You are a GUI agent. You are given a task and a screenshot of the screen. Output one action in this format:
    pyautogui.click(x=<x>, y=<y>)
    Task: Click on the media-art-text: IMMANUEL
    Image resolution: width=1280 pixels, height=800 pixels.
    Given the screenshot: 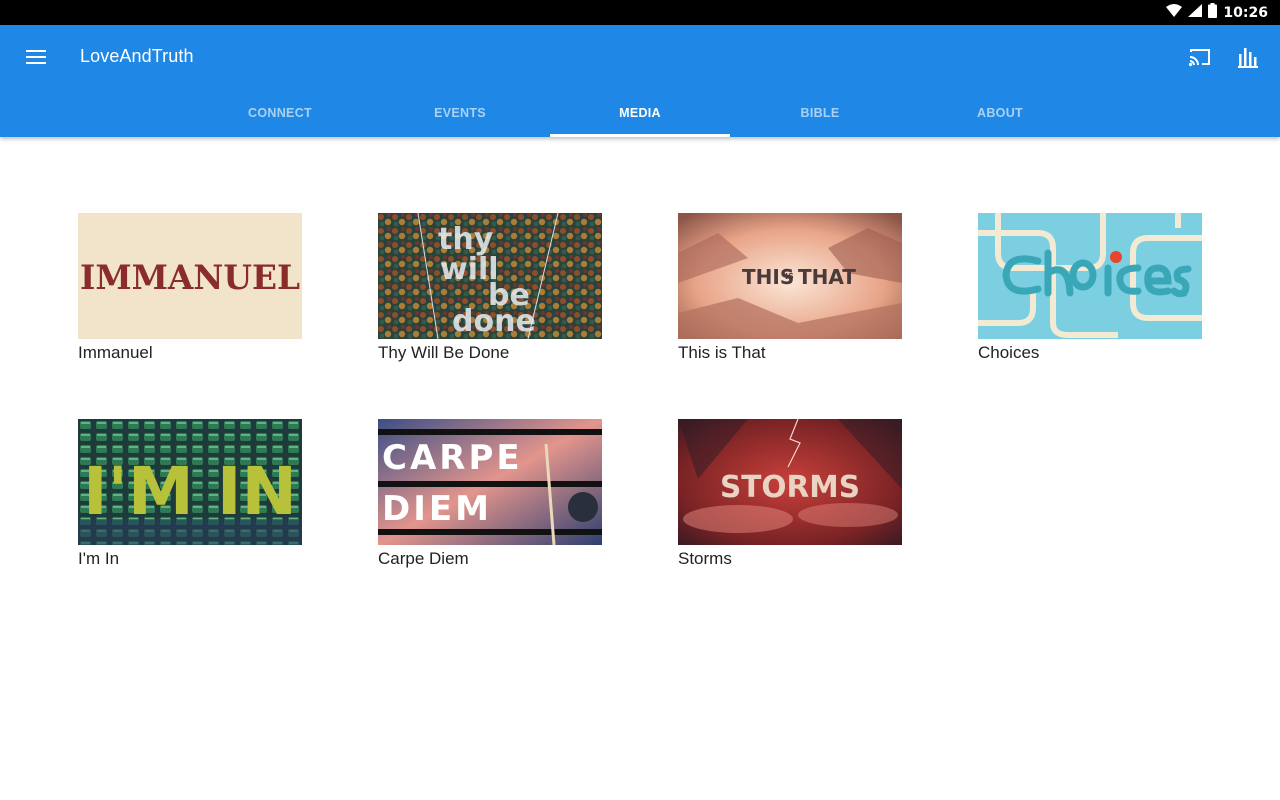 What is the action you would take?
    pyautogui.click(x=190, y=278)
    